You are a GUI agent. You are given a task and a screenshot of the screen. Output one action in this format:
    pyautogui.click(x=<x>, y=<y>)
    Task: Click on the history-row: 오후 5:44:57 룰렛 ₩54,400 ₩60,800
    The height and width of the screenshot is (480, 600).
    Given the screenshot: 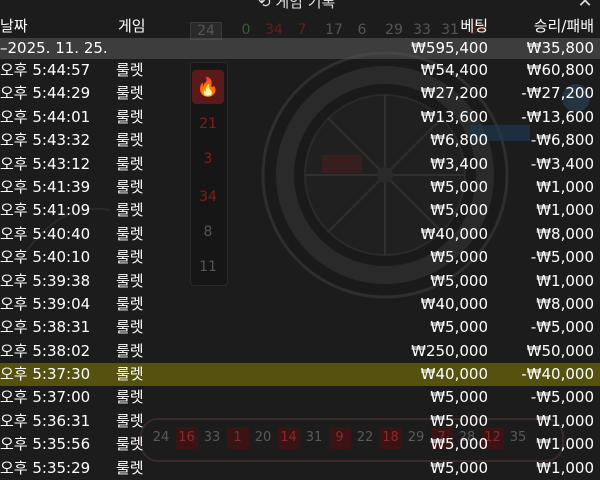 What is the action you would take?
    pyautogui.click(x=300, y=70)
    